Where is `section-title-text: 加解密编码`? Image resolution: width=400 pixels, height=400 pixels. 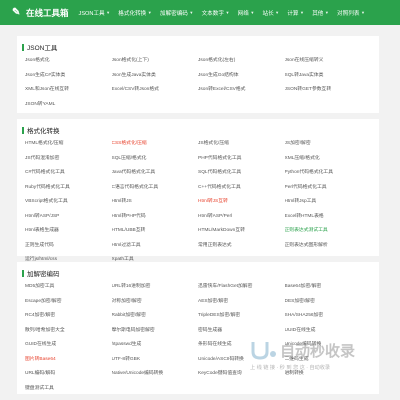 section-title-text: 加解密编码 is located at coordinates (43, 274).